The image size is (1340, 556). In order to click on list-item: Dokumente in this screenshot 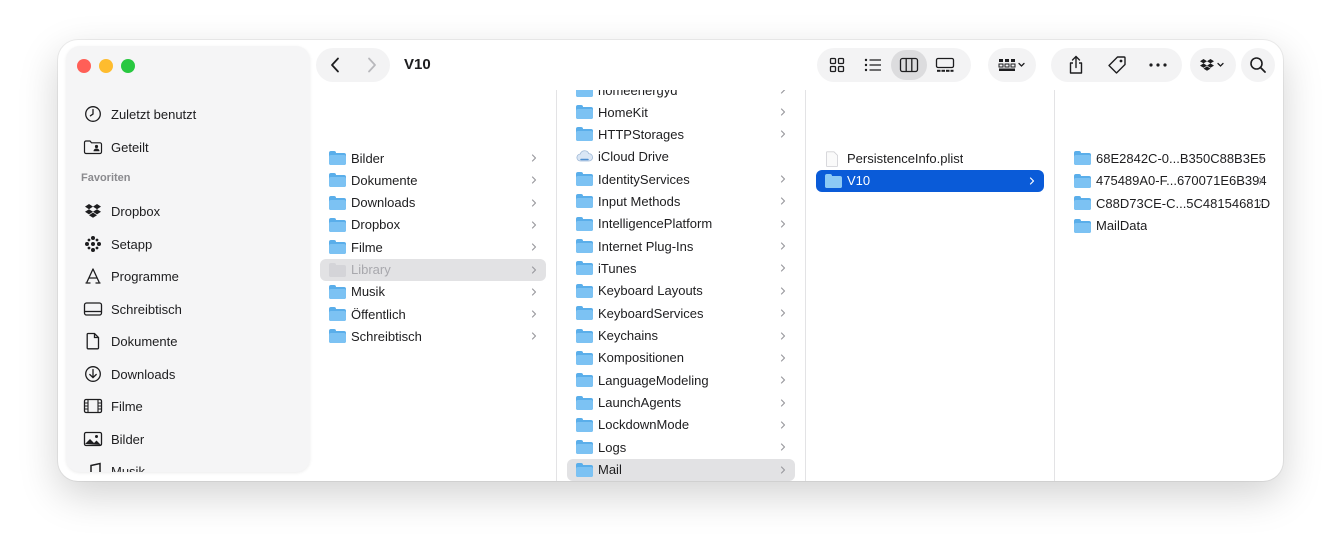, I will do `click(433, 180)`.